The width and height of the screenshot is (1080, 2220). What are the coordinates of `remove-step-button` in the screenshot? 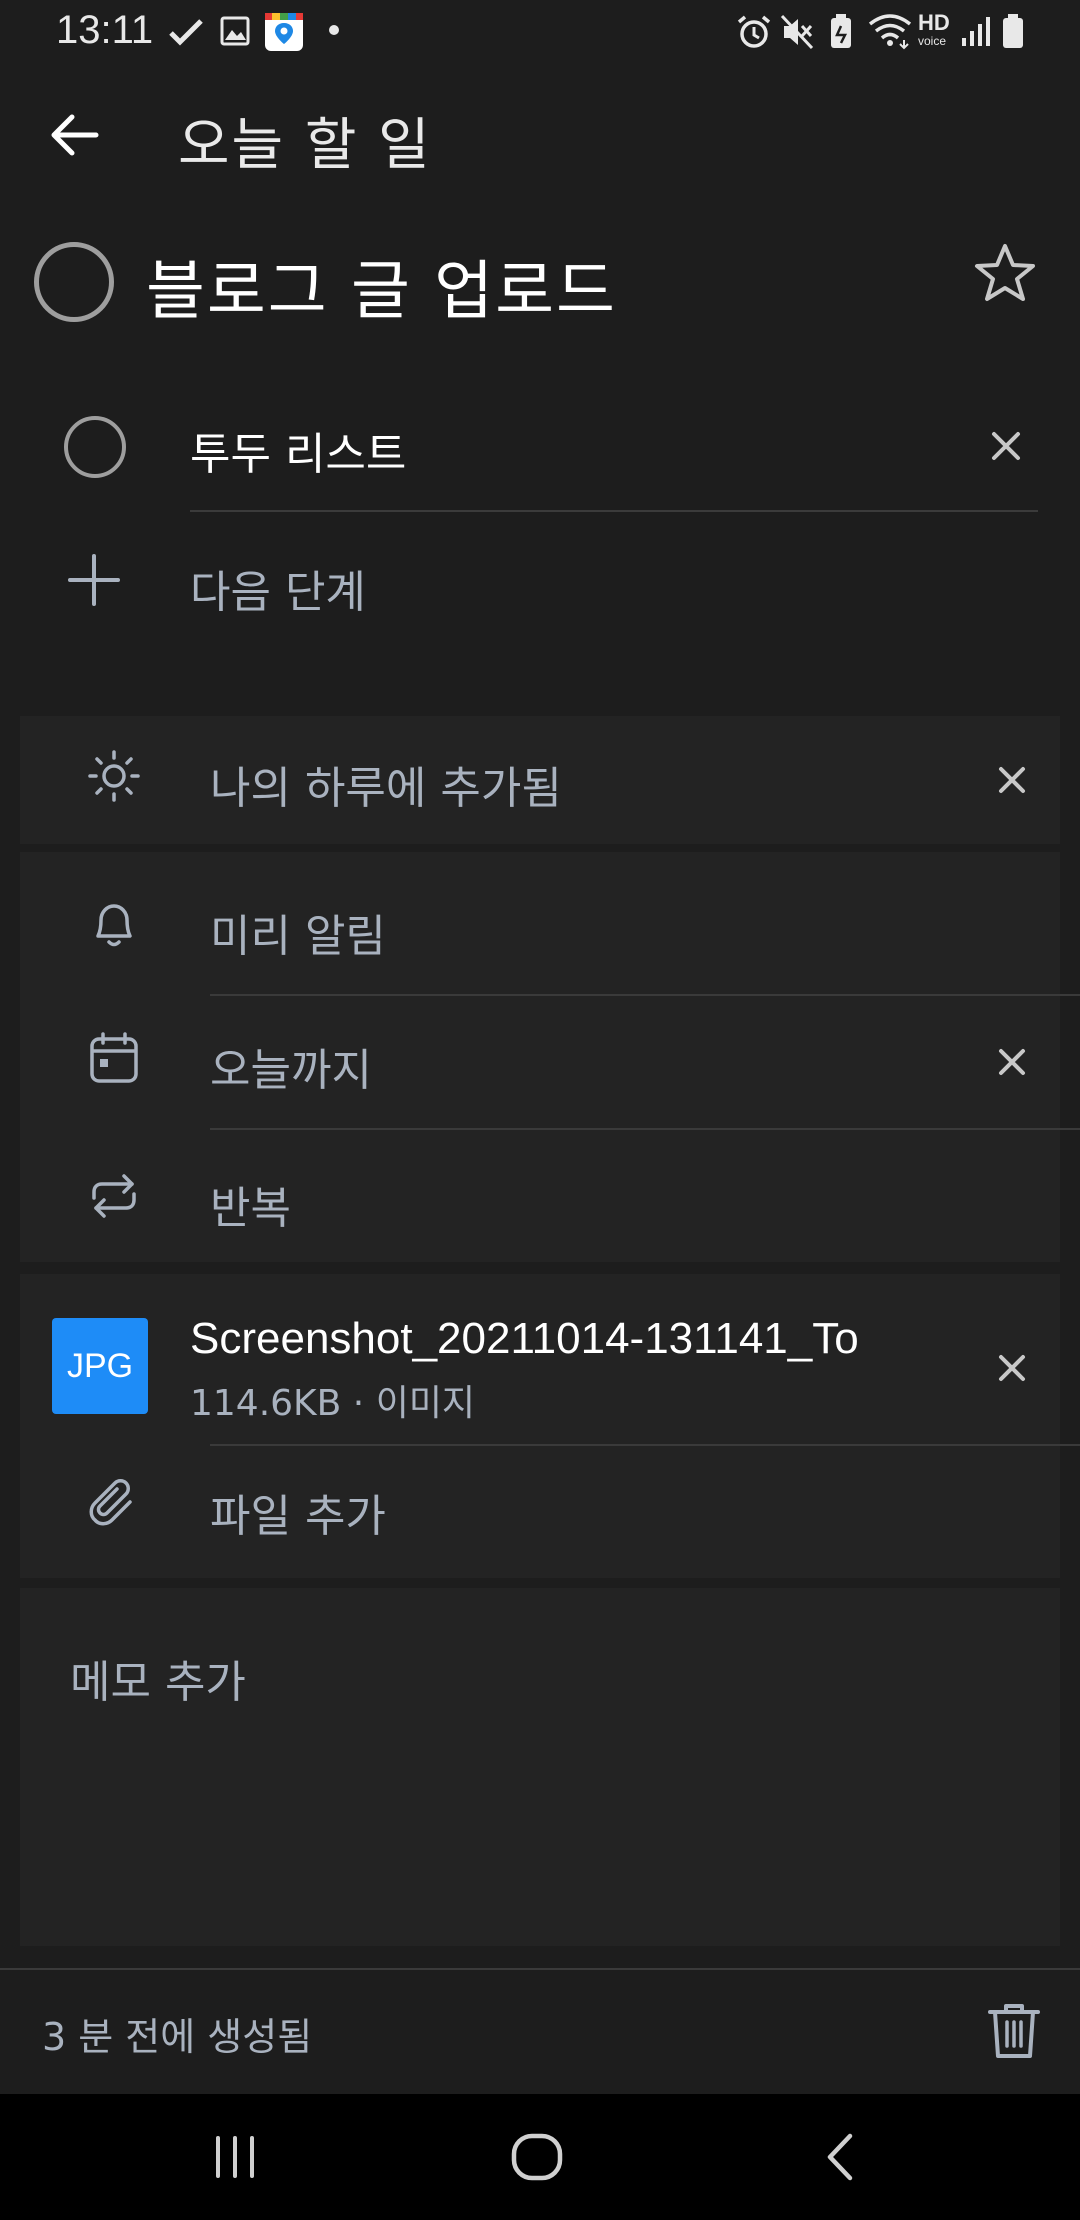 It's located at (1006, 446).